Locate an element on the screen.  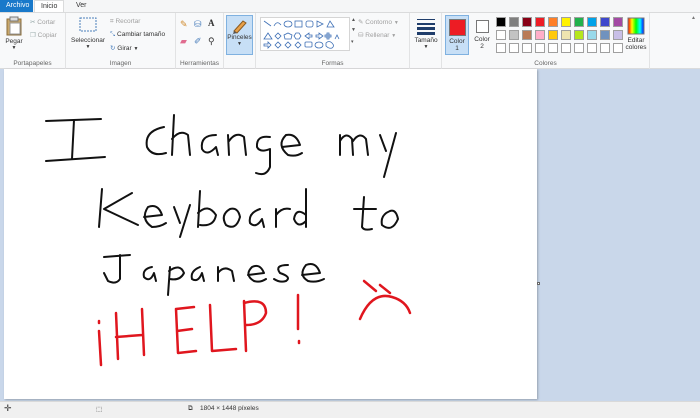
line-size-icon is located at coordinates (426, 27).